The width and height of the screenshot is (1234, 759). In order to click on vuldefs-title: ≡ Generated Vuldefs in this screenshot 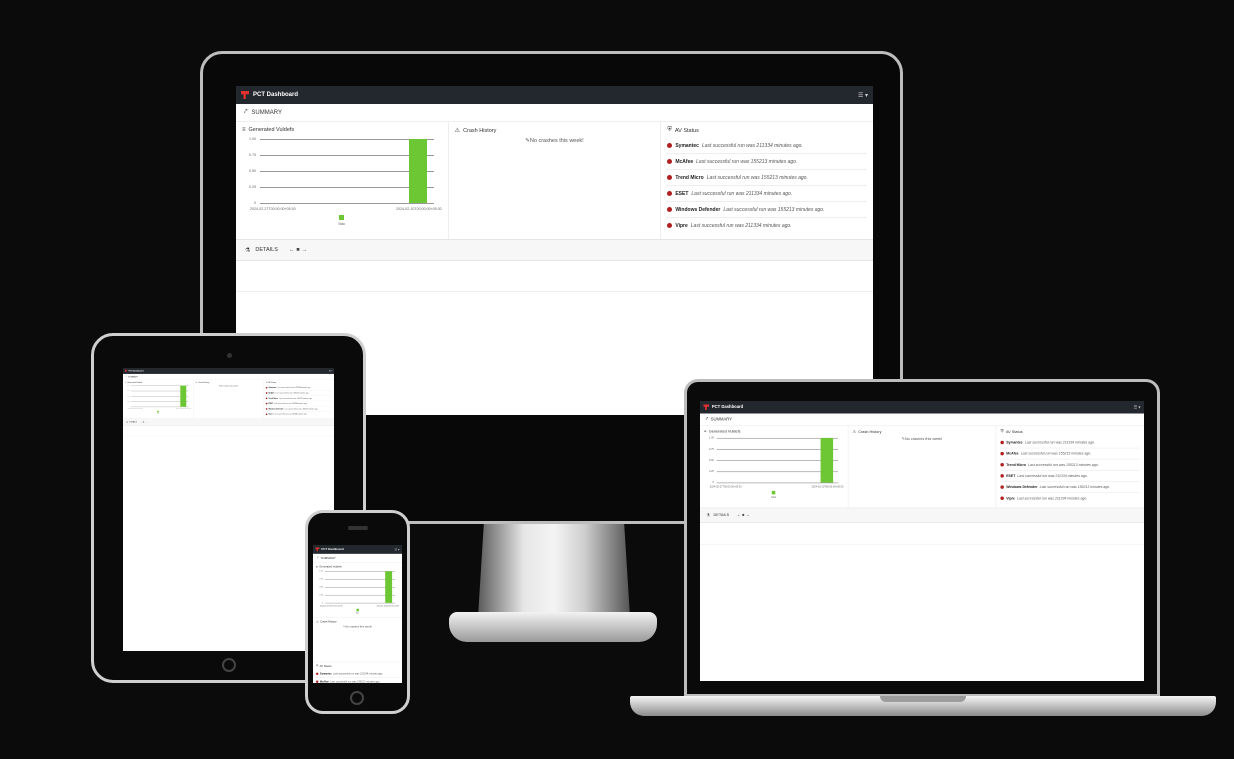, I will do `click(158, 383)`.